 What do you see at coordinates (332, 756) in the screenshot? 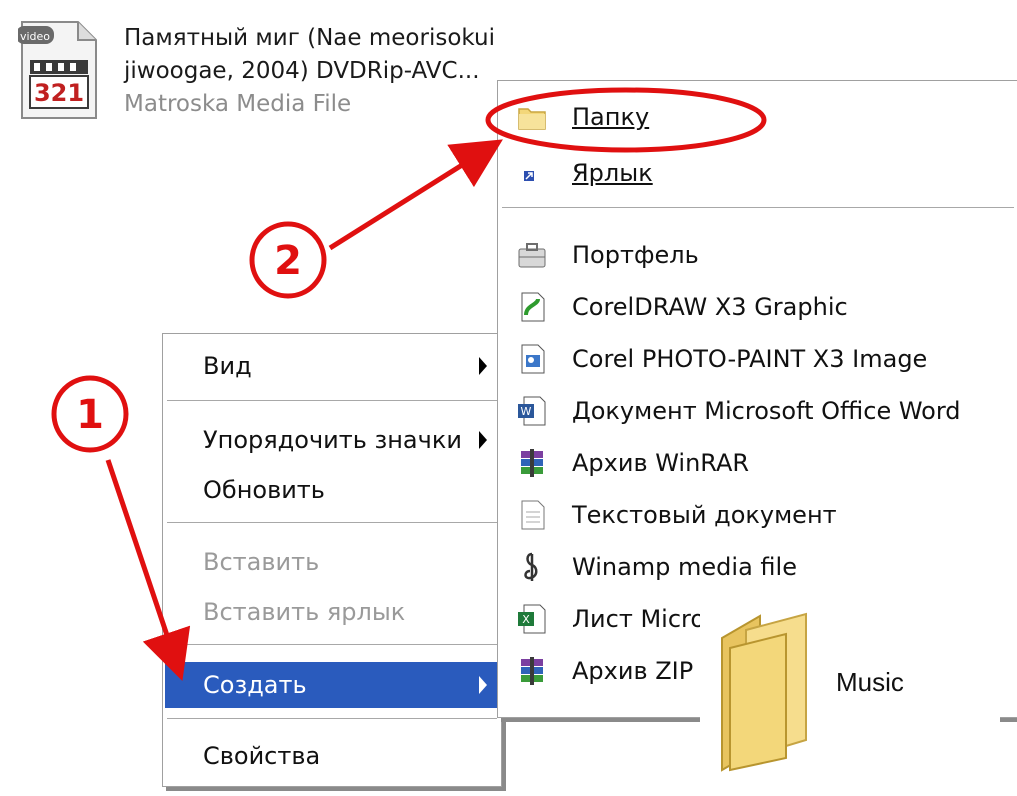
I see `menu-item-properties: Свойства` at bounding box center [332, 756].